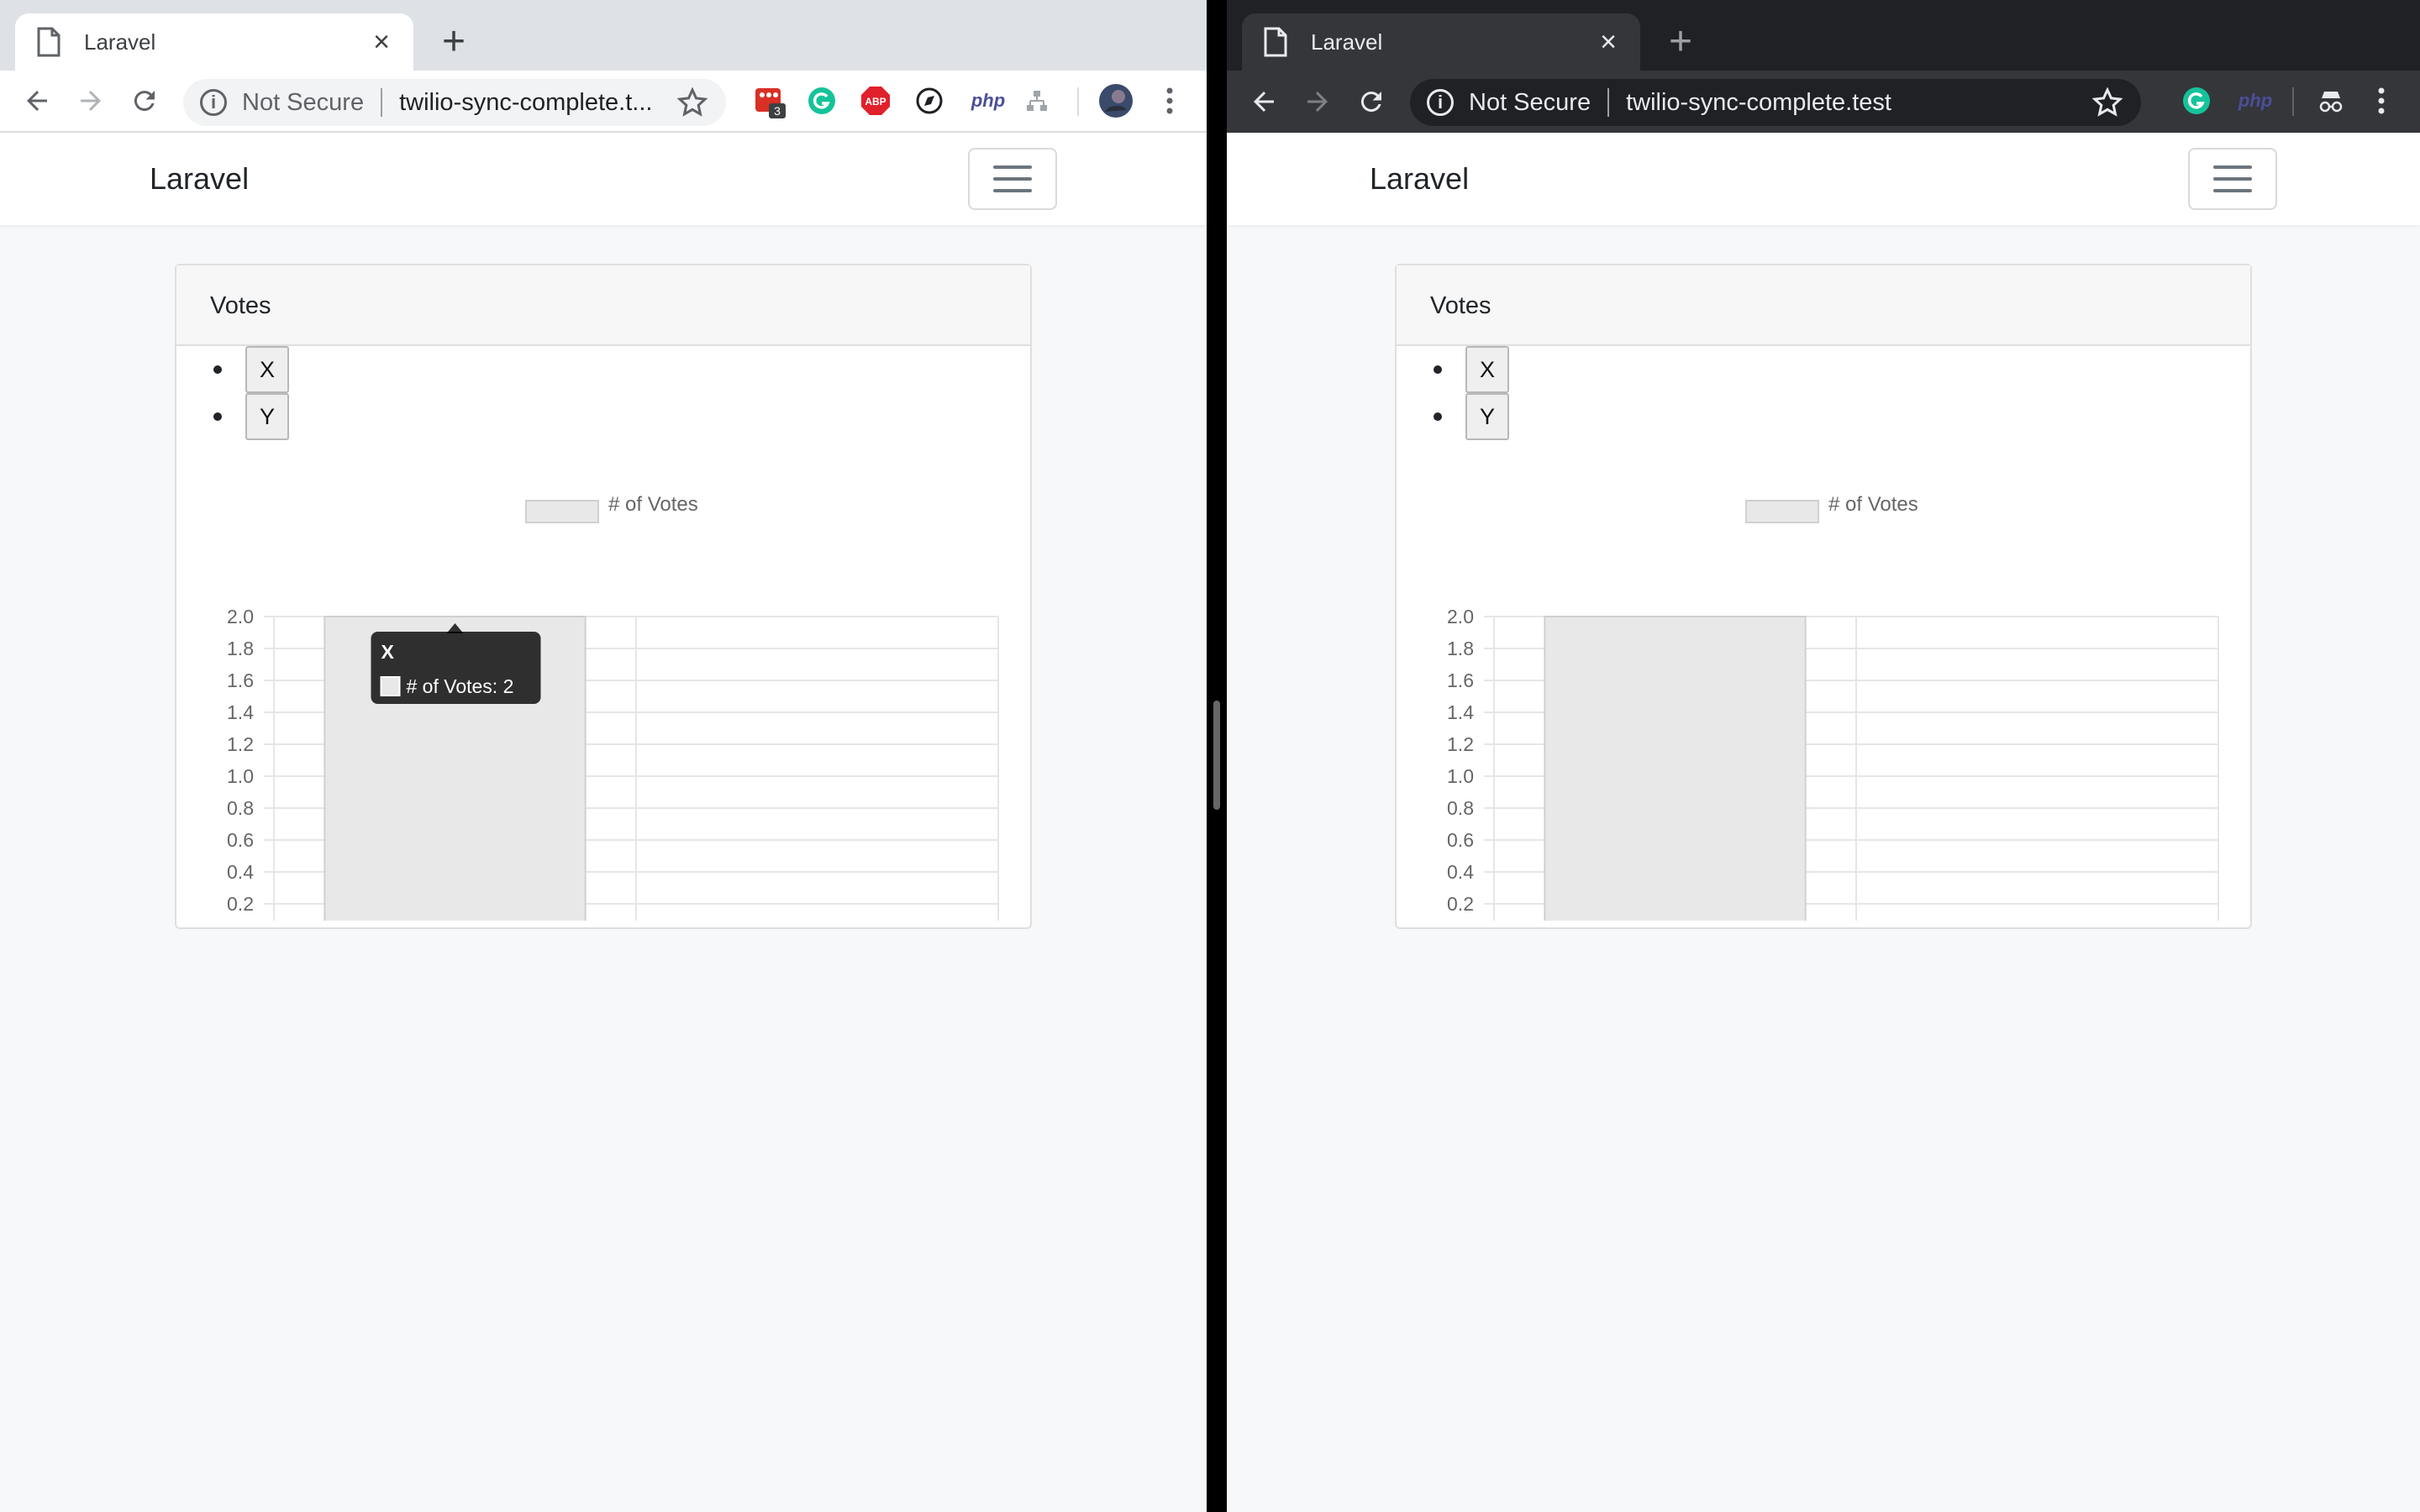 The width and height of the screenshot is (2420, 1512). What do you see at coordinates (770, 101) in the screenshot?
I see `todo-ext-icon: 3` at bounding box center [770, 101].